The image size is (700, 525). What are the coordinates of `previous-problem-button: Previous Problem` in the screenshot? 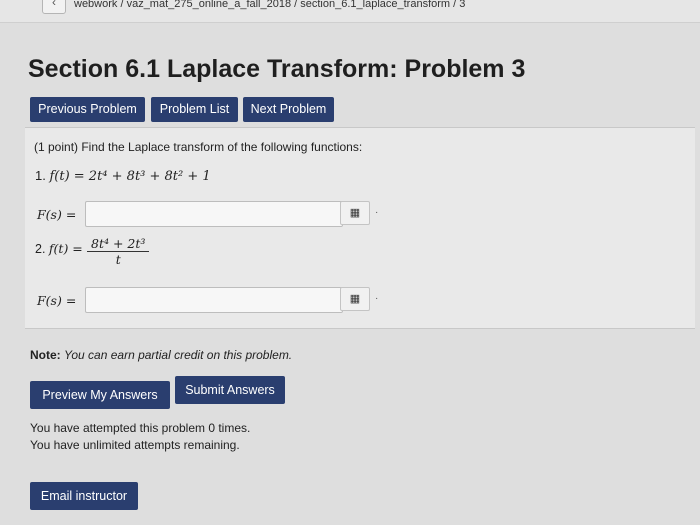 It's located at (87, 109).